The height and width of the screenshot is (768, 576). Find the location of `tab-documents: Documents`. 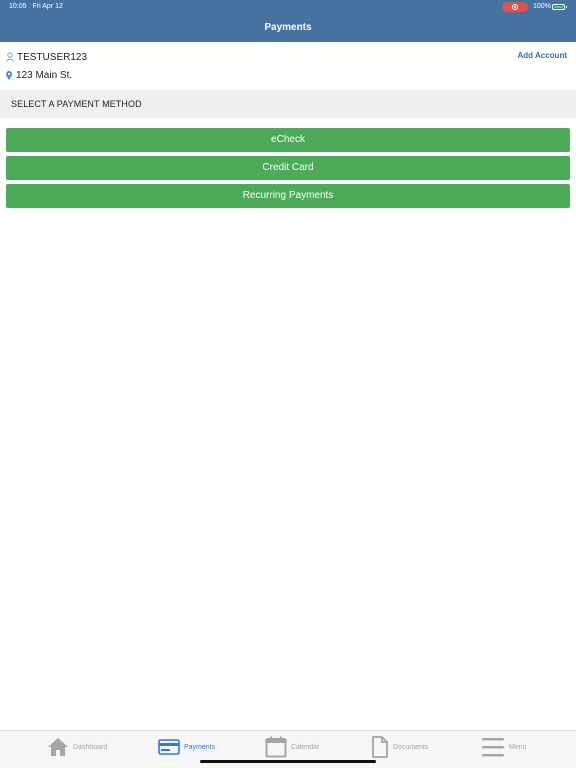

tab-documents: Documents is located at coordinates (399, 747).